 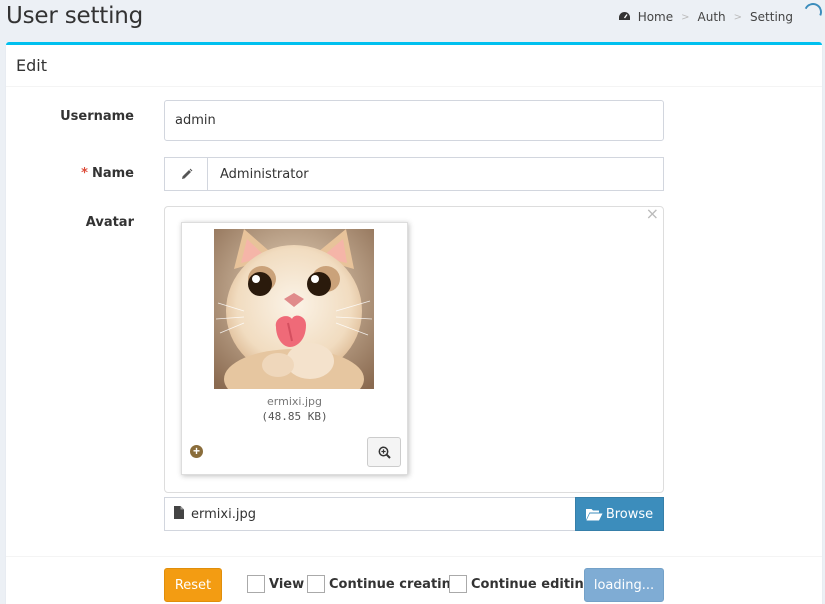 What do you see at coordinates (294, 401) in the screenshot?
I see `avatar-filename: ermixi.jpg` at bounding box center [294, 401].